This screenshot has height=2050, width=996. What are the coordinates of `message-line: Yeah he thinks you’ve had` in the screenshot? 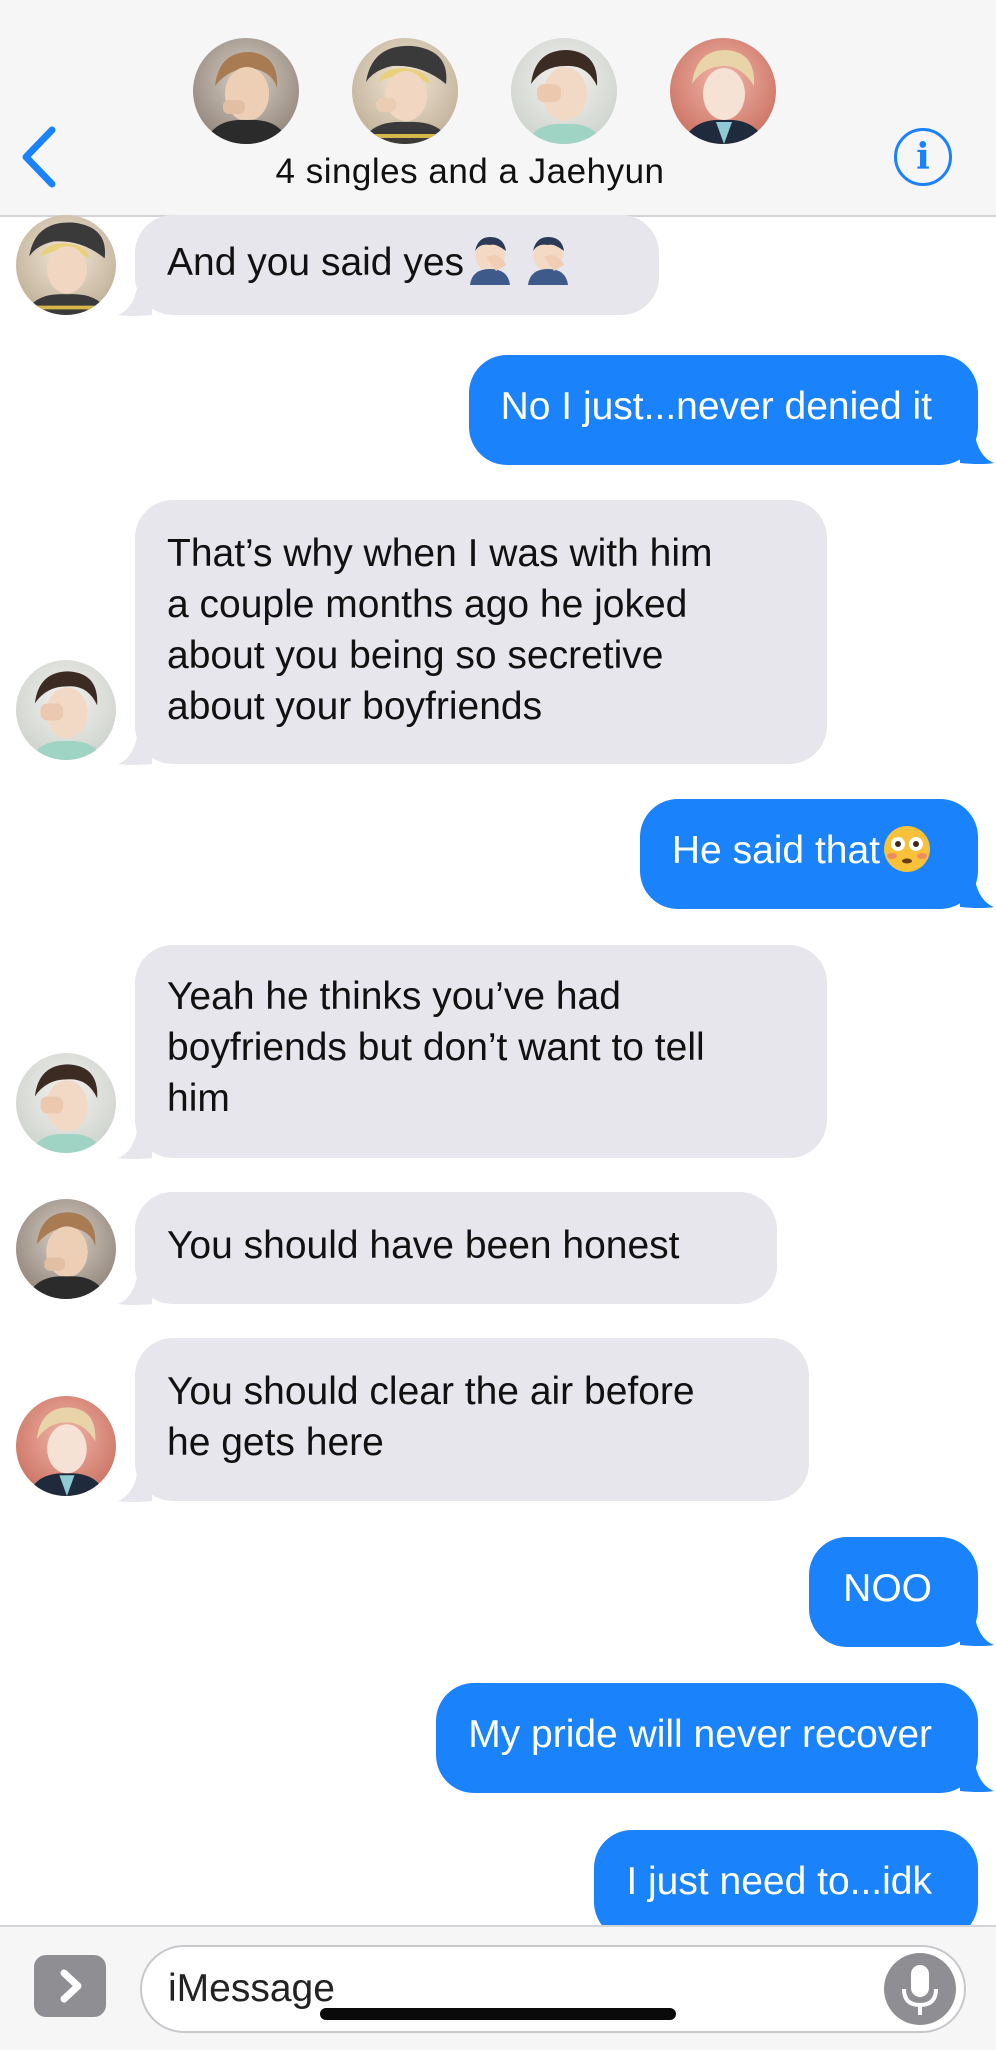 It's located at (394, 996).